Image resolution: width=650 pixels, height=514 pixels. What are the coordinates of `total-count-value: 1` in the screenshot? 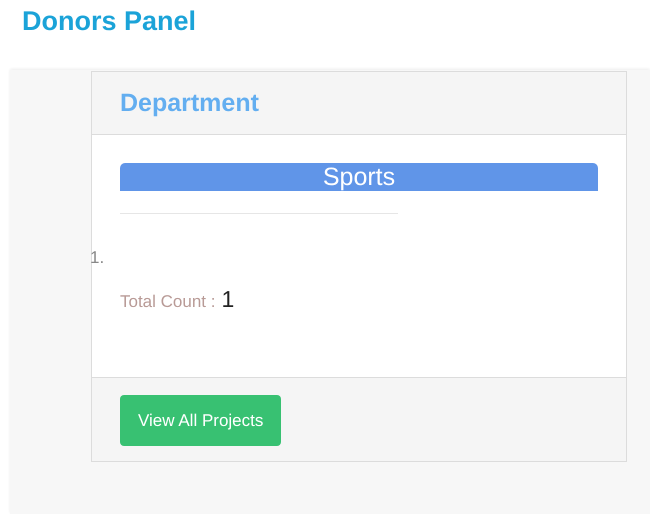 It's located at (227, 299).